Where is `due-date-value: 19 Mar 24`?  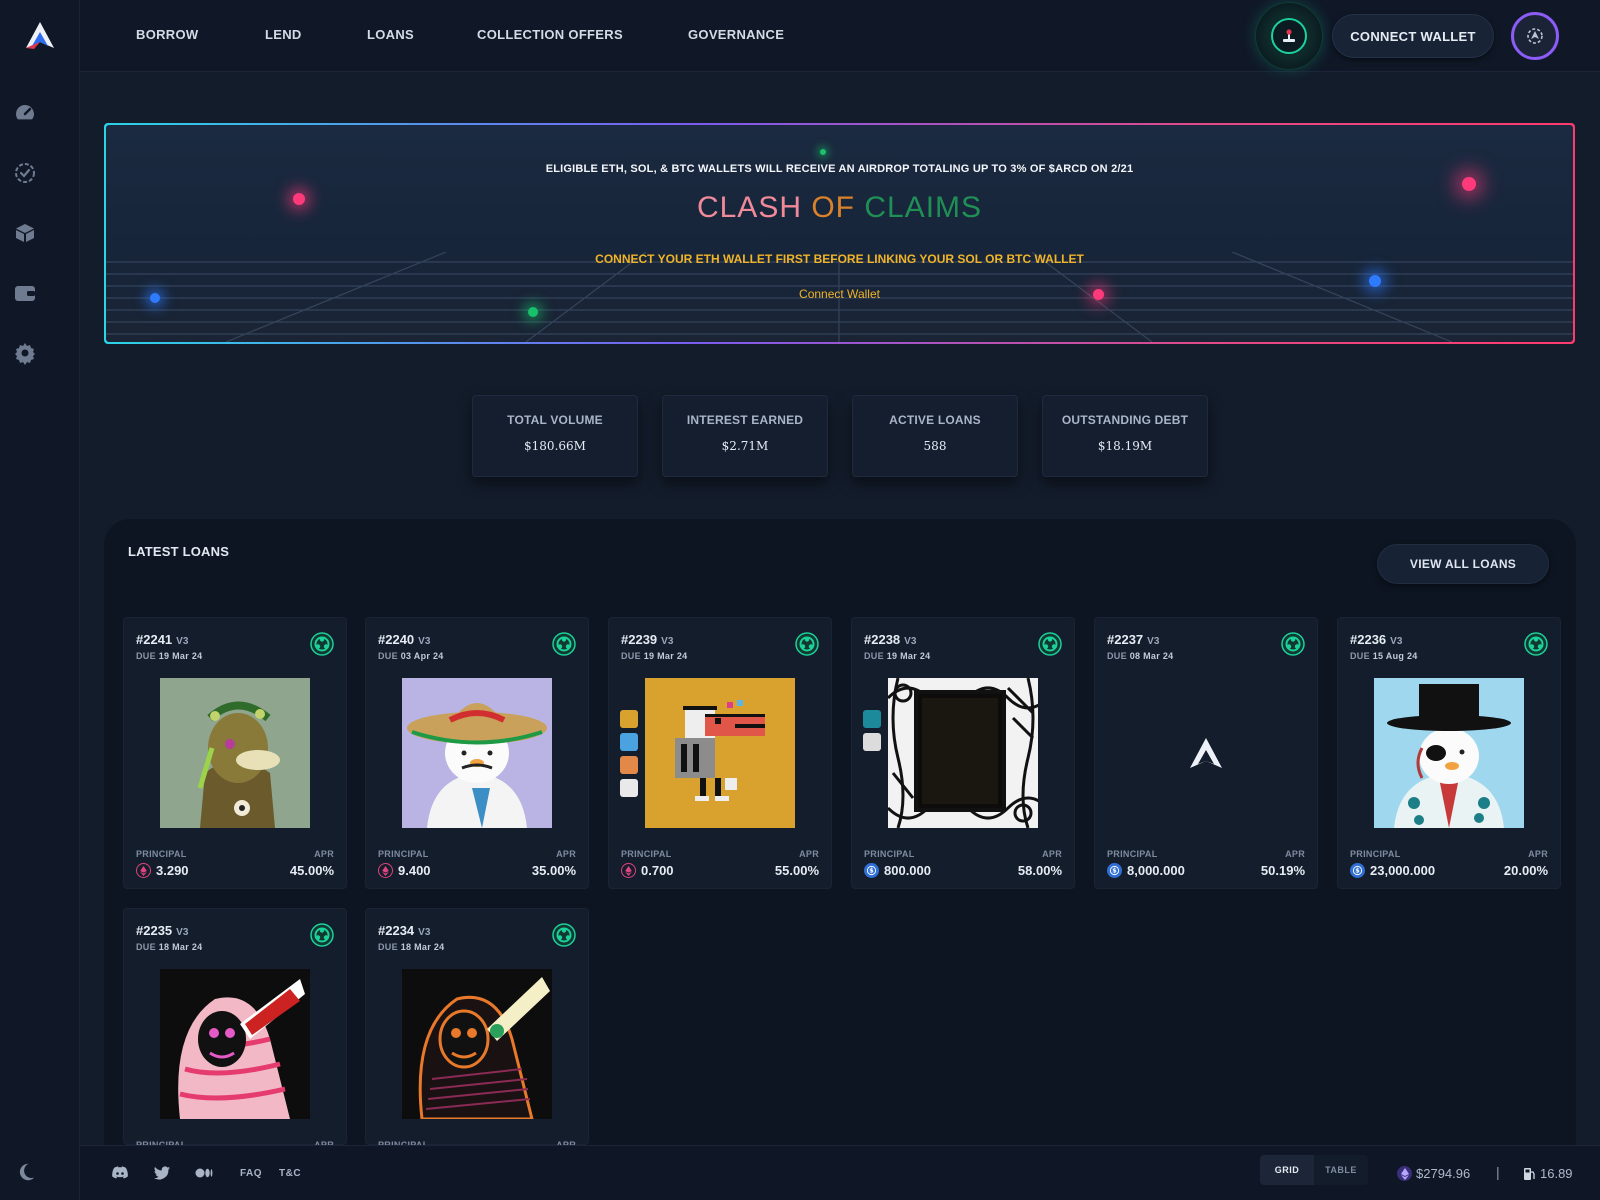
due-date-value: 19 Mar 24 is located at coordinates (908, 656).